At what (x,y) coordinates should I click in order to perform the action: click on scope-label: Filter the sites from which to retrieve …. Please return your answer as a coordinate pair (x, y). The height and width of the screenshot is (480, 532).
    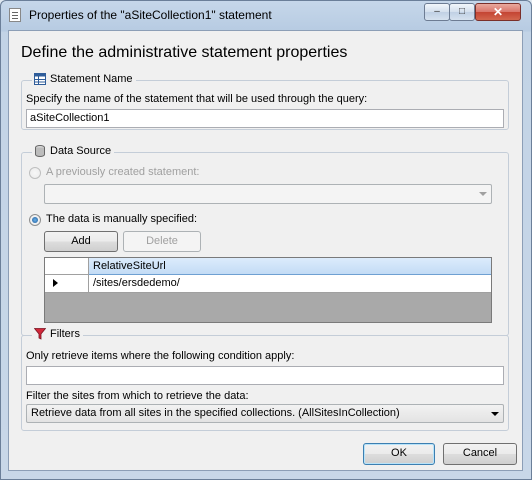
    Looking at the image, I should click on (137, 396).